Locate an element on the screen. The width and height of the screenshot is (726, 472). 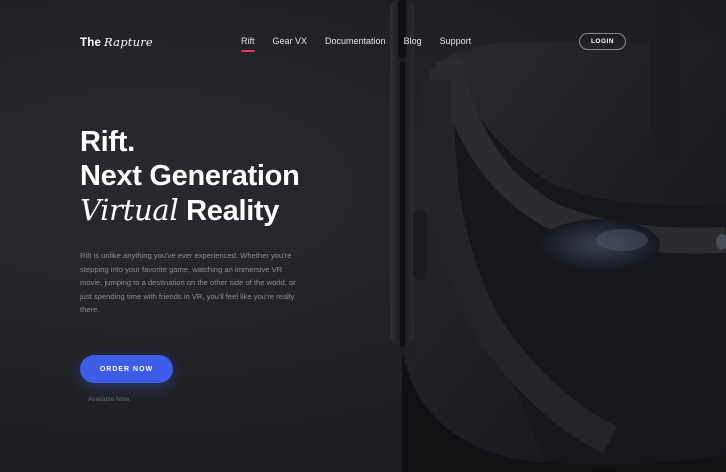
headline-italic-word: Virtual is located at coordinates (129, 210).